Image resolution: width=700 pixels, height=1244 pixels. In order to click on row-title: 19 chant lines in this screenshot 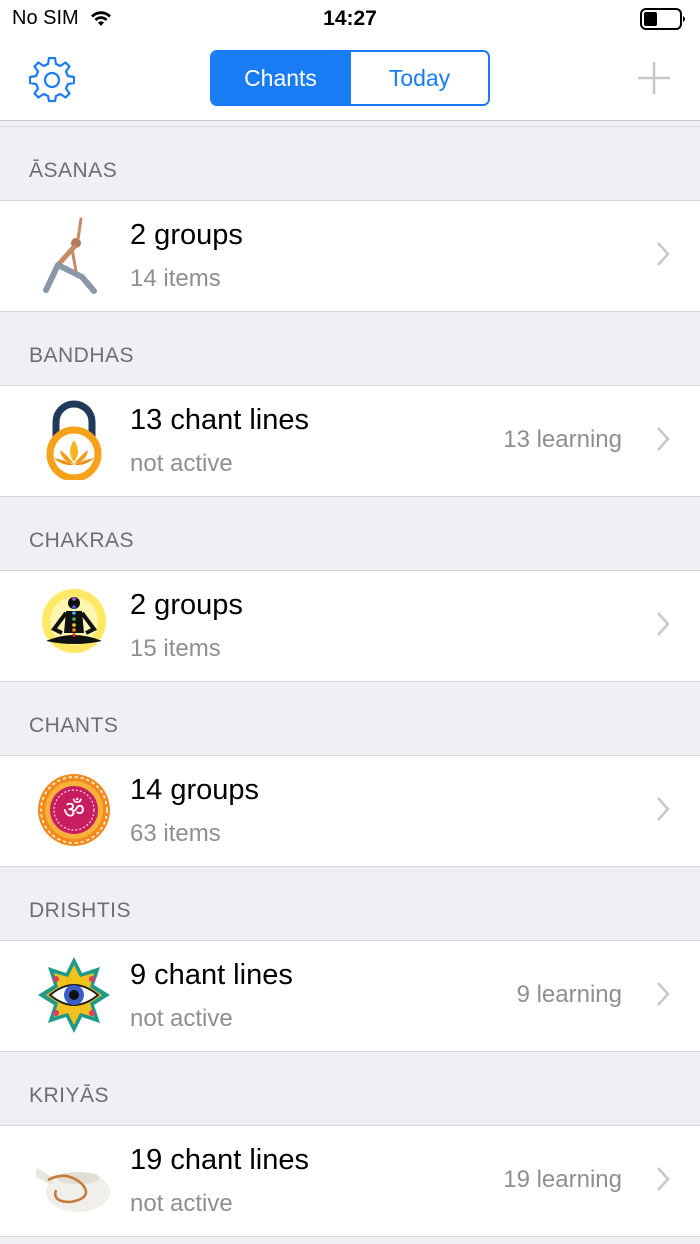, I will do `click(219, 1160)`.